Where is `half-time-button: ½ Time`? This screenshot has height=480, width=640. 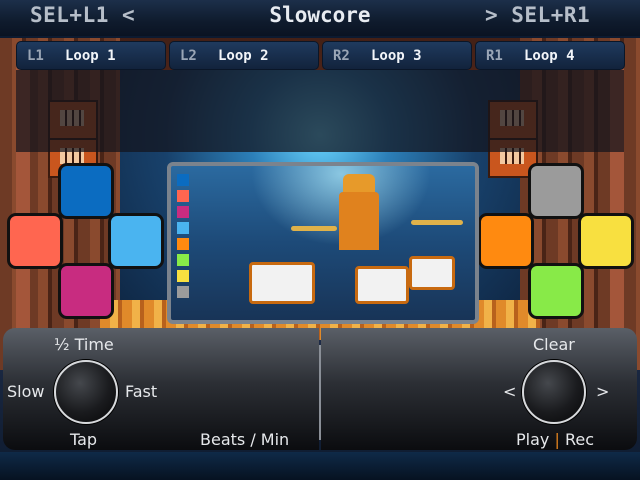 half-time-button: ½ Time is located at coordinates (84, 344).